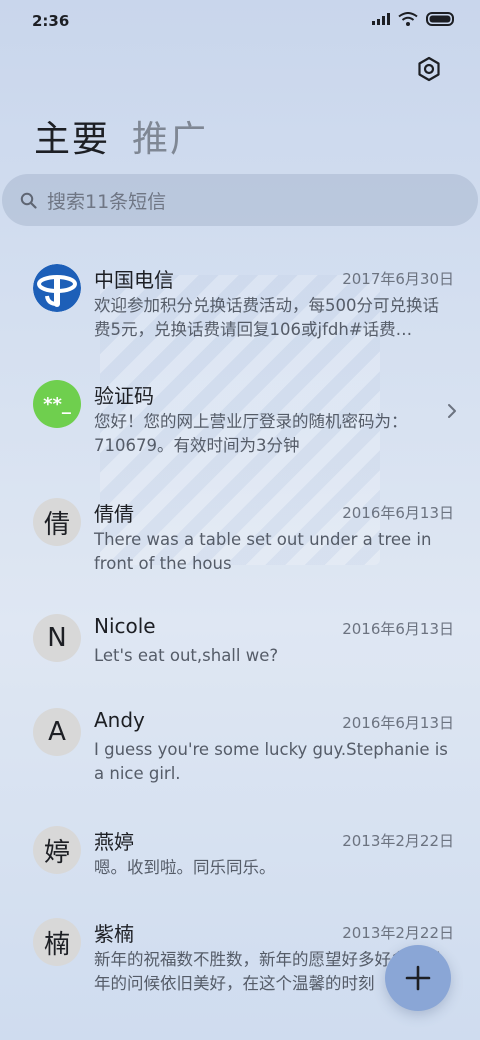 The height and width of the screenshot is (1040, 480). I want to click on tab-primary: 主要, so click(72, 136).